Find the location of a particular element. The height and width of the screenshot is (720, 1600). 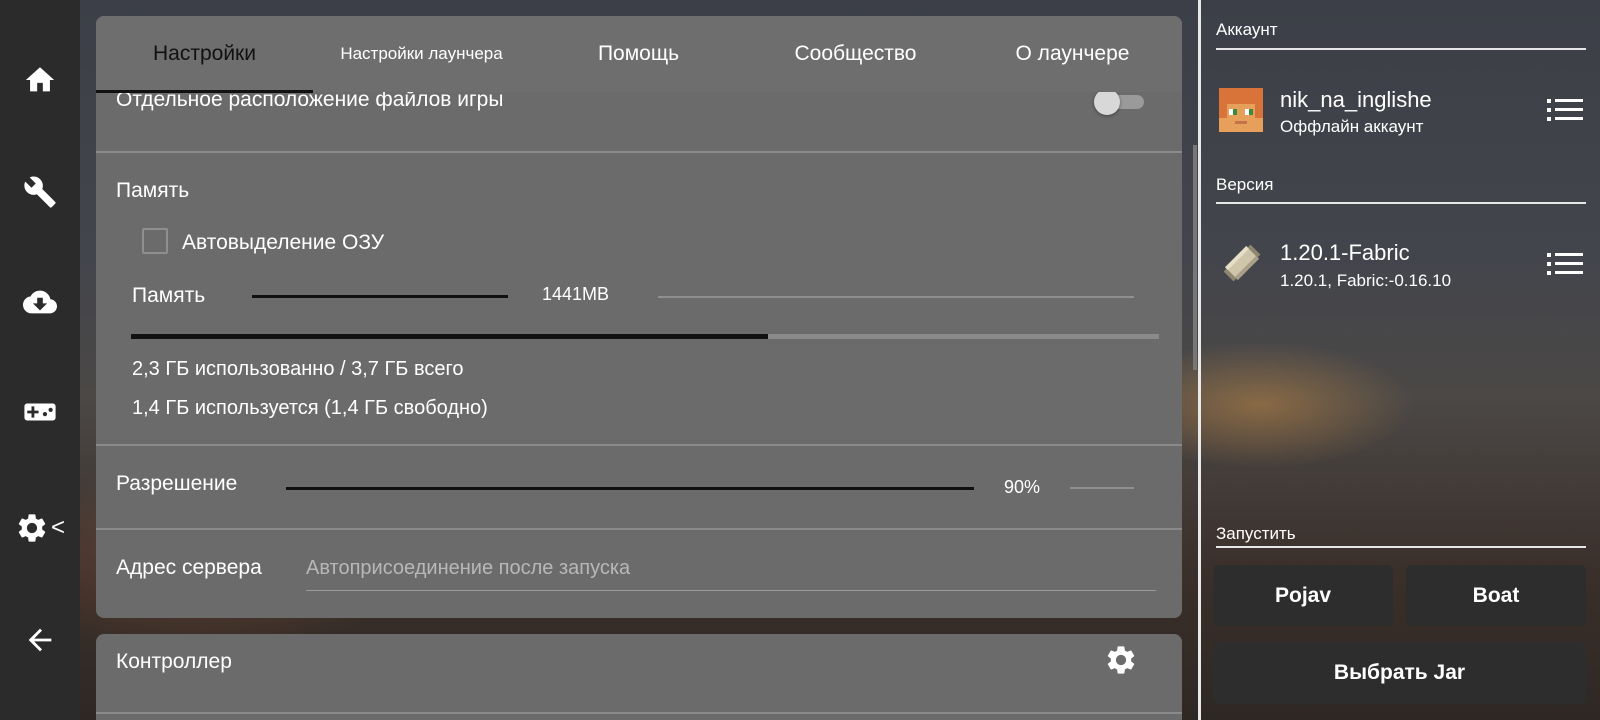

auto-ram-label: Автовыделение ОЗУ is located at coordinates (283, 242).